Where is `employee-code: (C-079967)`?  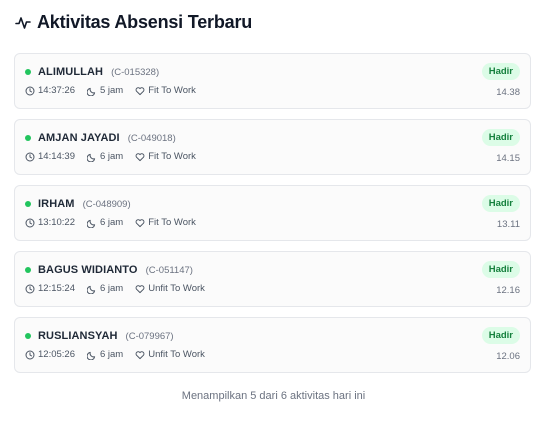 employee-code: (C-079967) is located at coordinates (149, 336).